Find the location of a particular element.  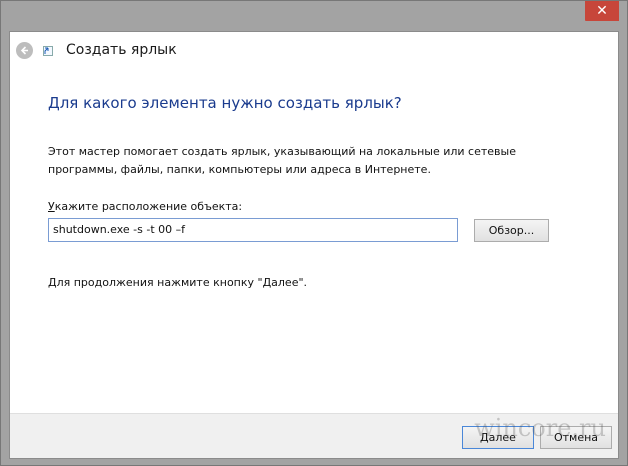

page-heading: Для какого элемента нужно создать ярлык? is located at coordinates (225, 103).